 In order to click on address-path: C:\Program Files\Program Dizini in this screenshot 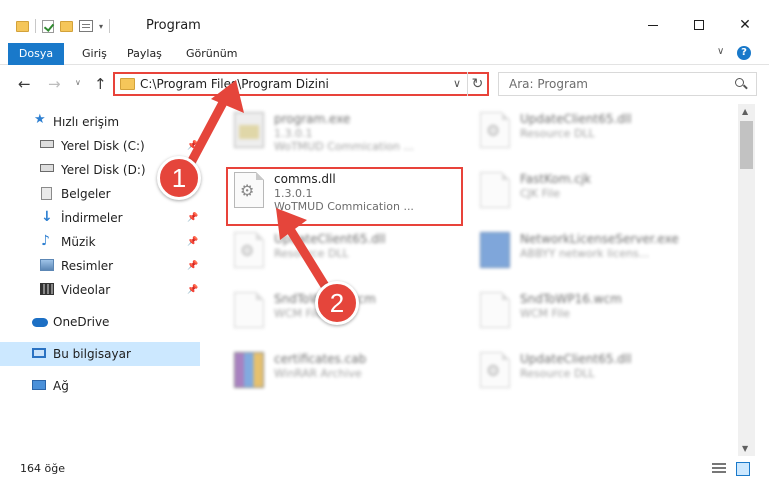, I will do `click(234, 84)`.